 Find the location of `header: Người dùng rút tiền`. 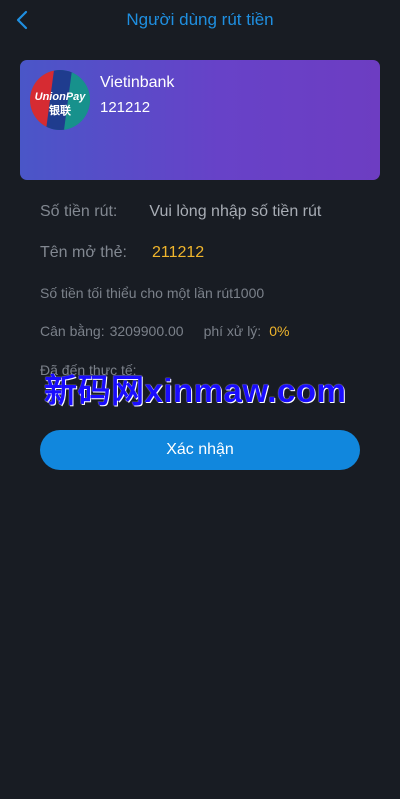

header: Người dùng rút tiền is located at coordinates (200, 20).